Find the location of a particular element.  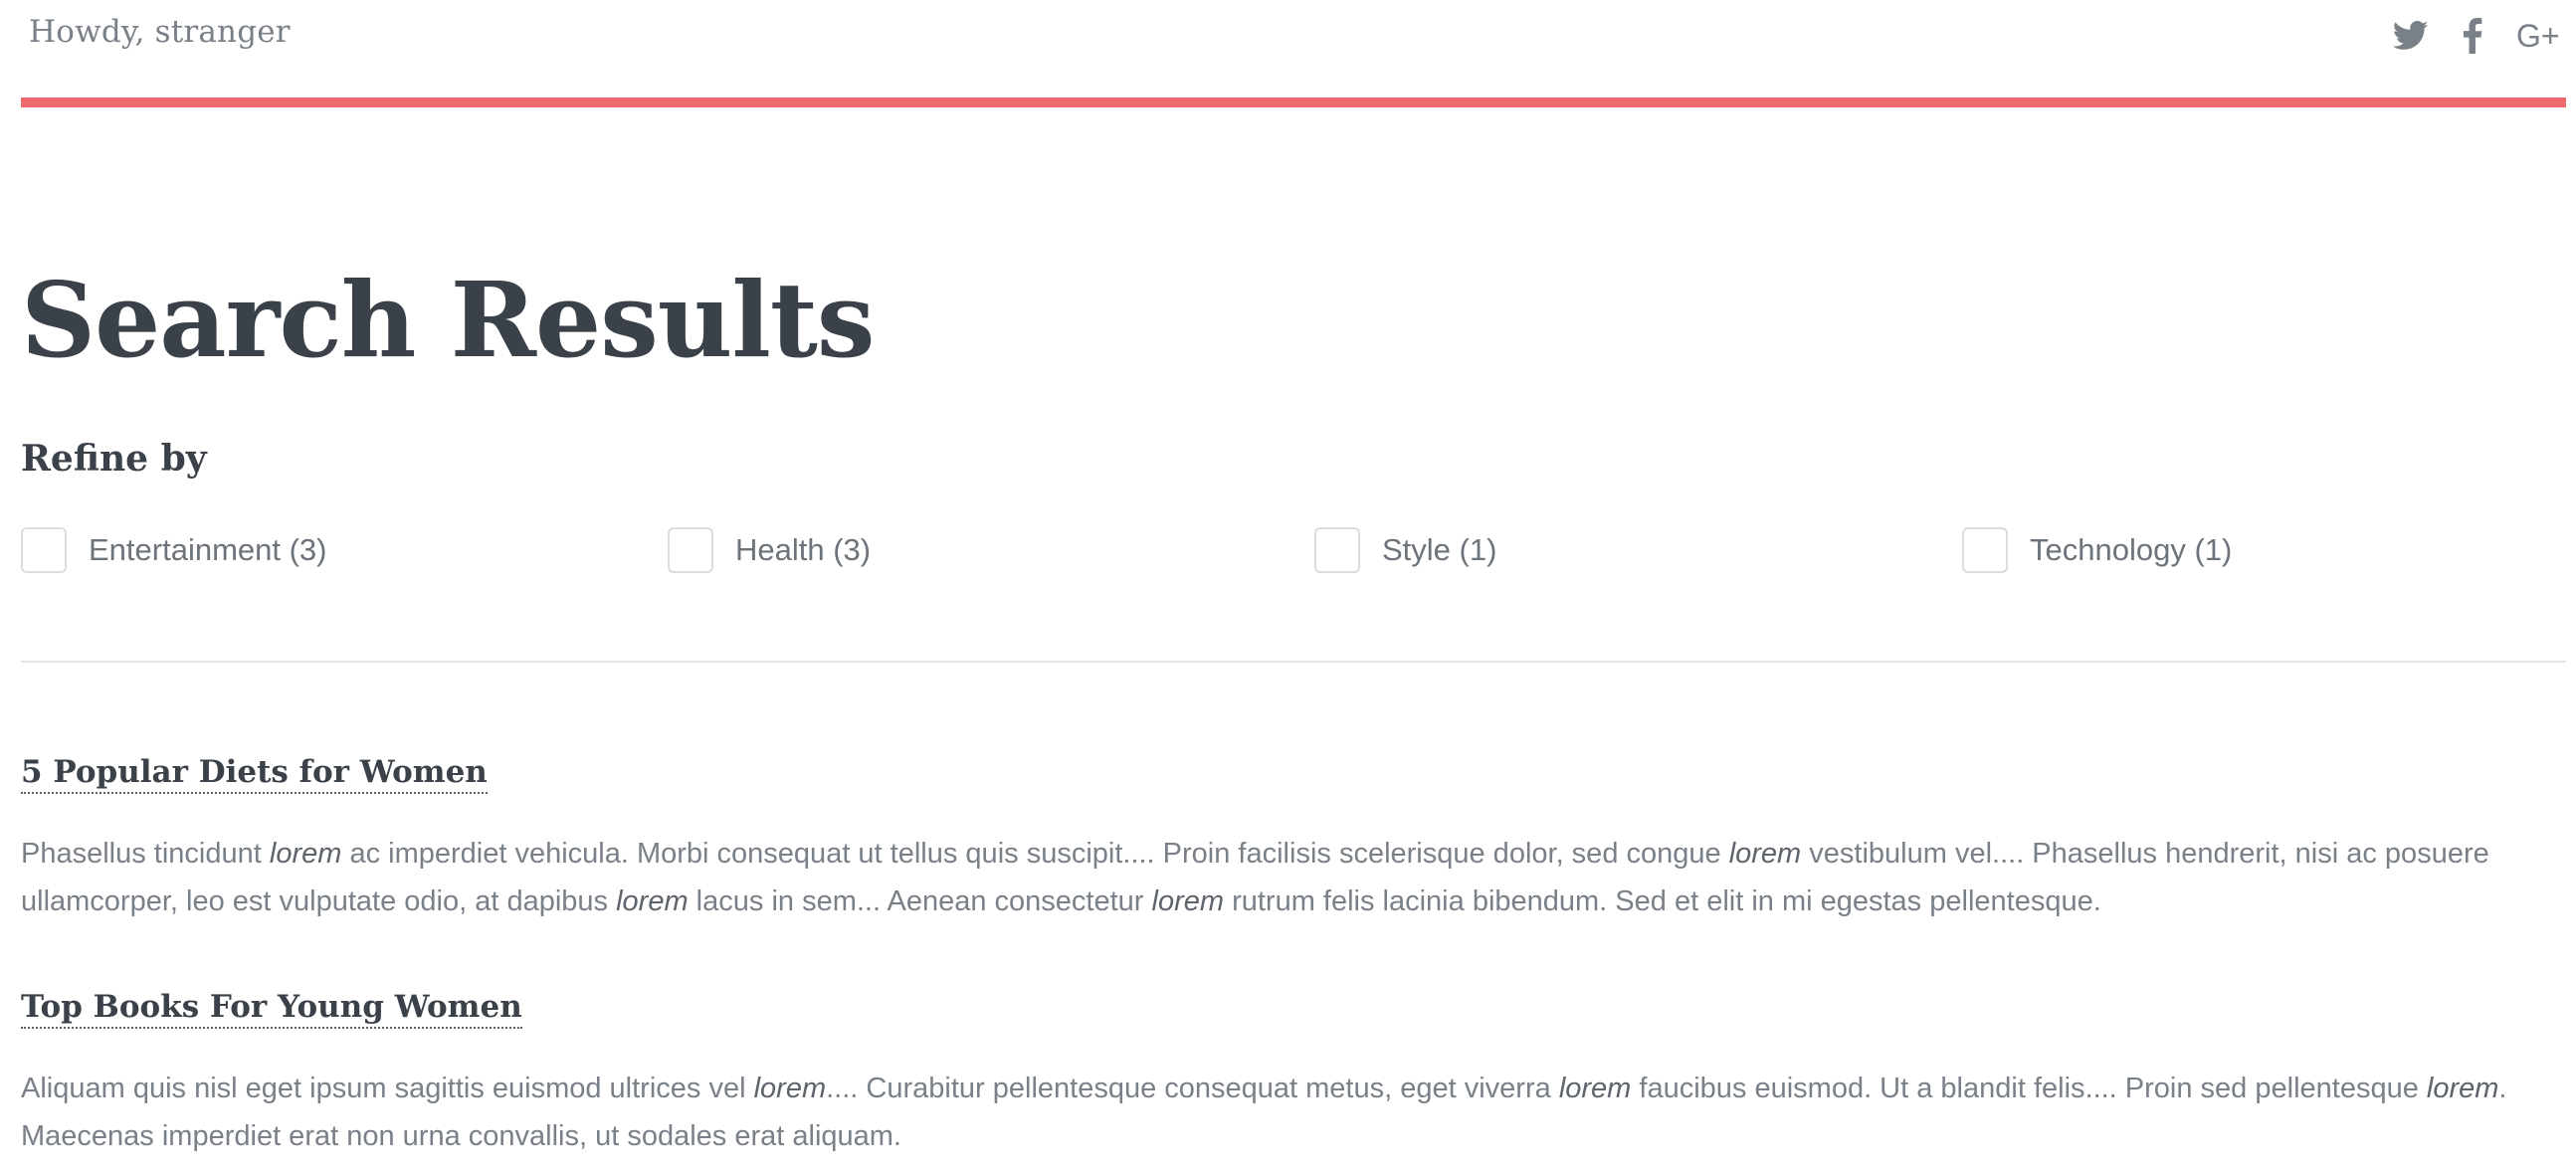

social-links: G+ is located at coordinates (2479, 36).